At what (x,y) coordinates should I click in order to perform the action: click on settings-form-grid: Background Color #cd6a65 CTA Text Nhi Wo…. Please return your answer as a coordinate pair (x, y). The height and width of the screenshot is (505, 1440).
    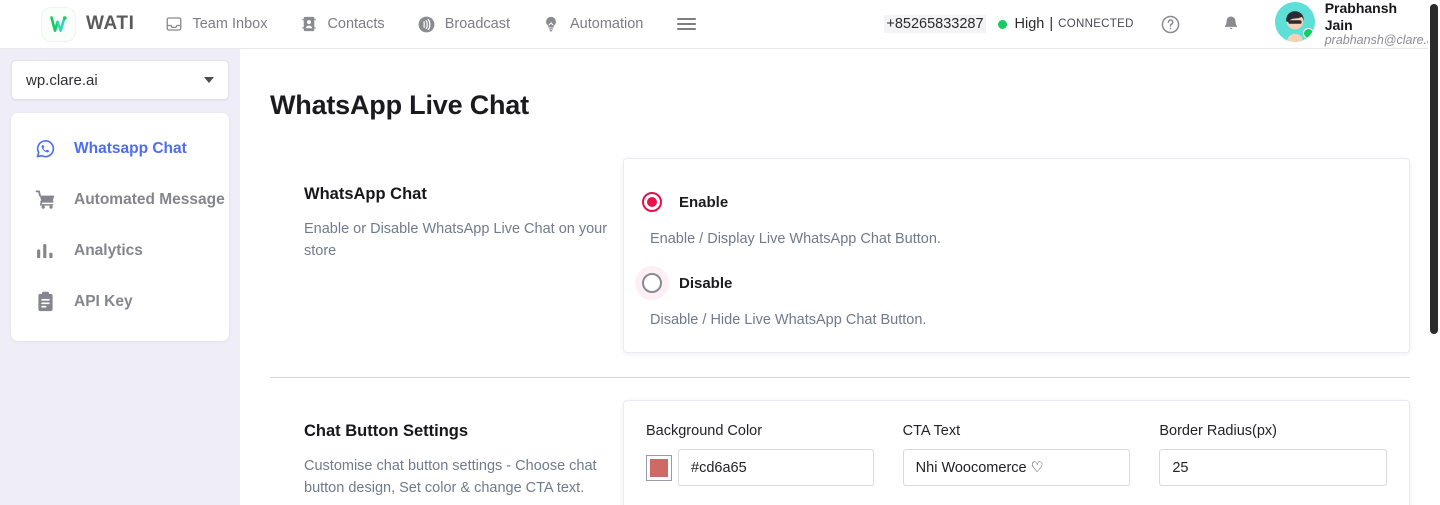
    Looking at the image, I should click on (1016, 464).